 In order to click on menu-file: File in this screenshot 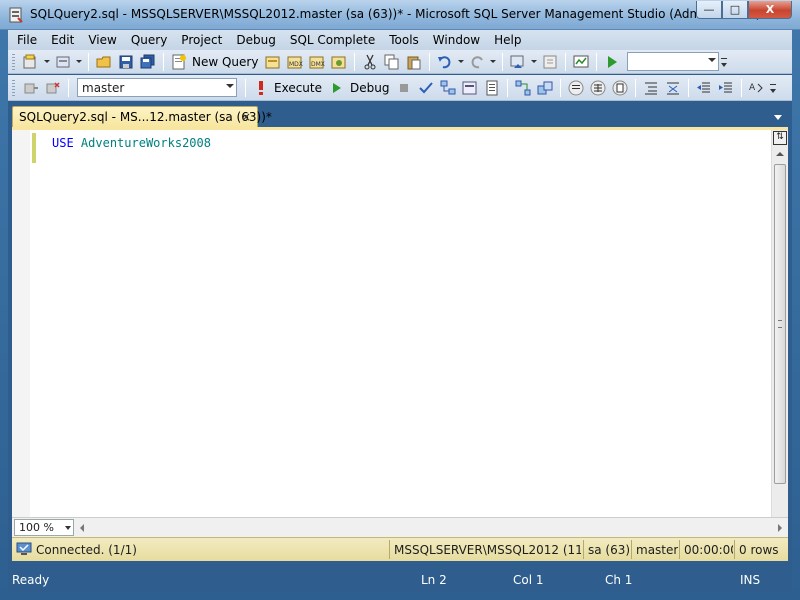, I will do `click(27, 40)`.